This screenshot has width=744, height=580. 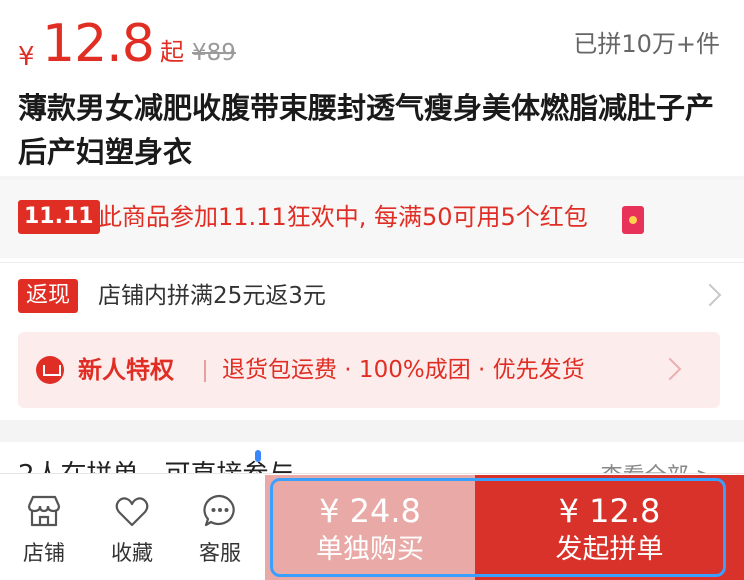 I want to click on price-row: ¥ 12.8 起 ¥89 已拼10万+件, so click(x=372, y=41).